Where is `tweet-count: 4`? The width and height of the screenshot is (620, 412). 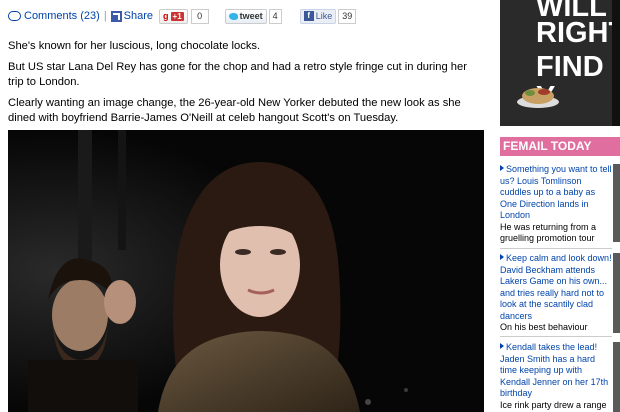 tweet-count: 4 is located at coordinates (275, 16).